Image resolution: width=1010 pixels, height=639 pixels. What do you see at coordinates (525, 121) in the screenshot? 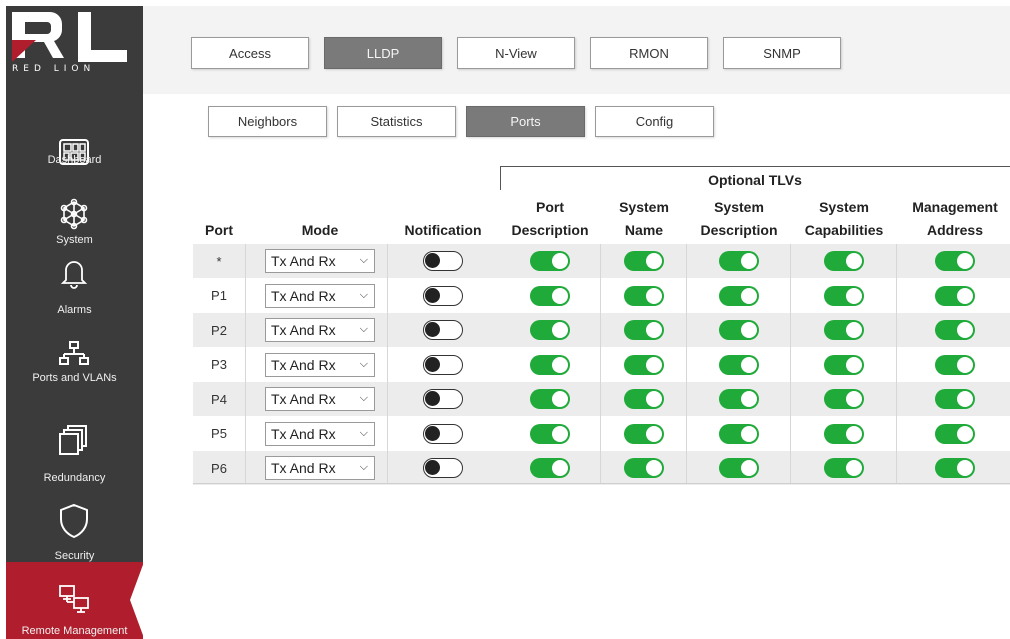
I see `subtab-ports: Ports` at bounding box center [525, 121].